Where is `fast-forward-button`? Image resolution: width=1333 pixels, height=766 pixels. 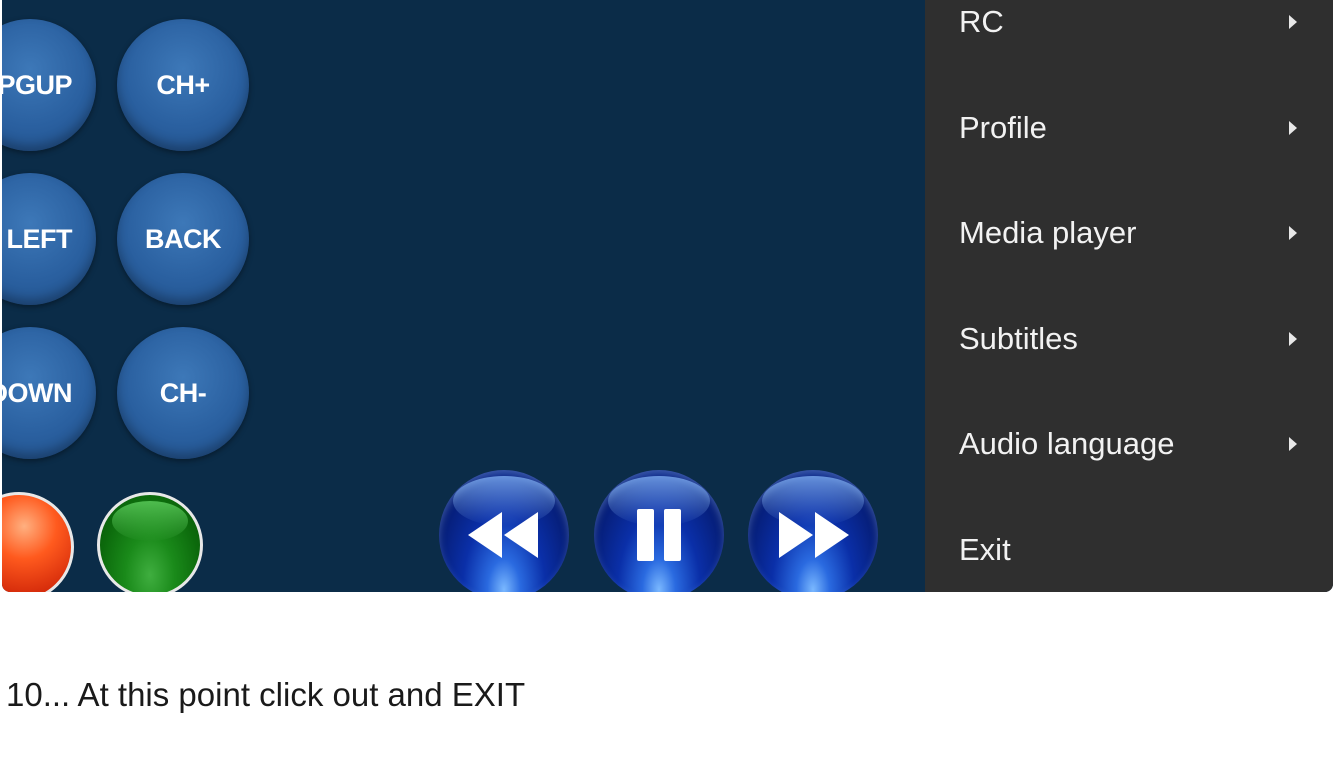 fast-forward-button is located at coordinates (813, 531).